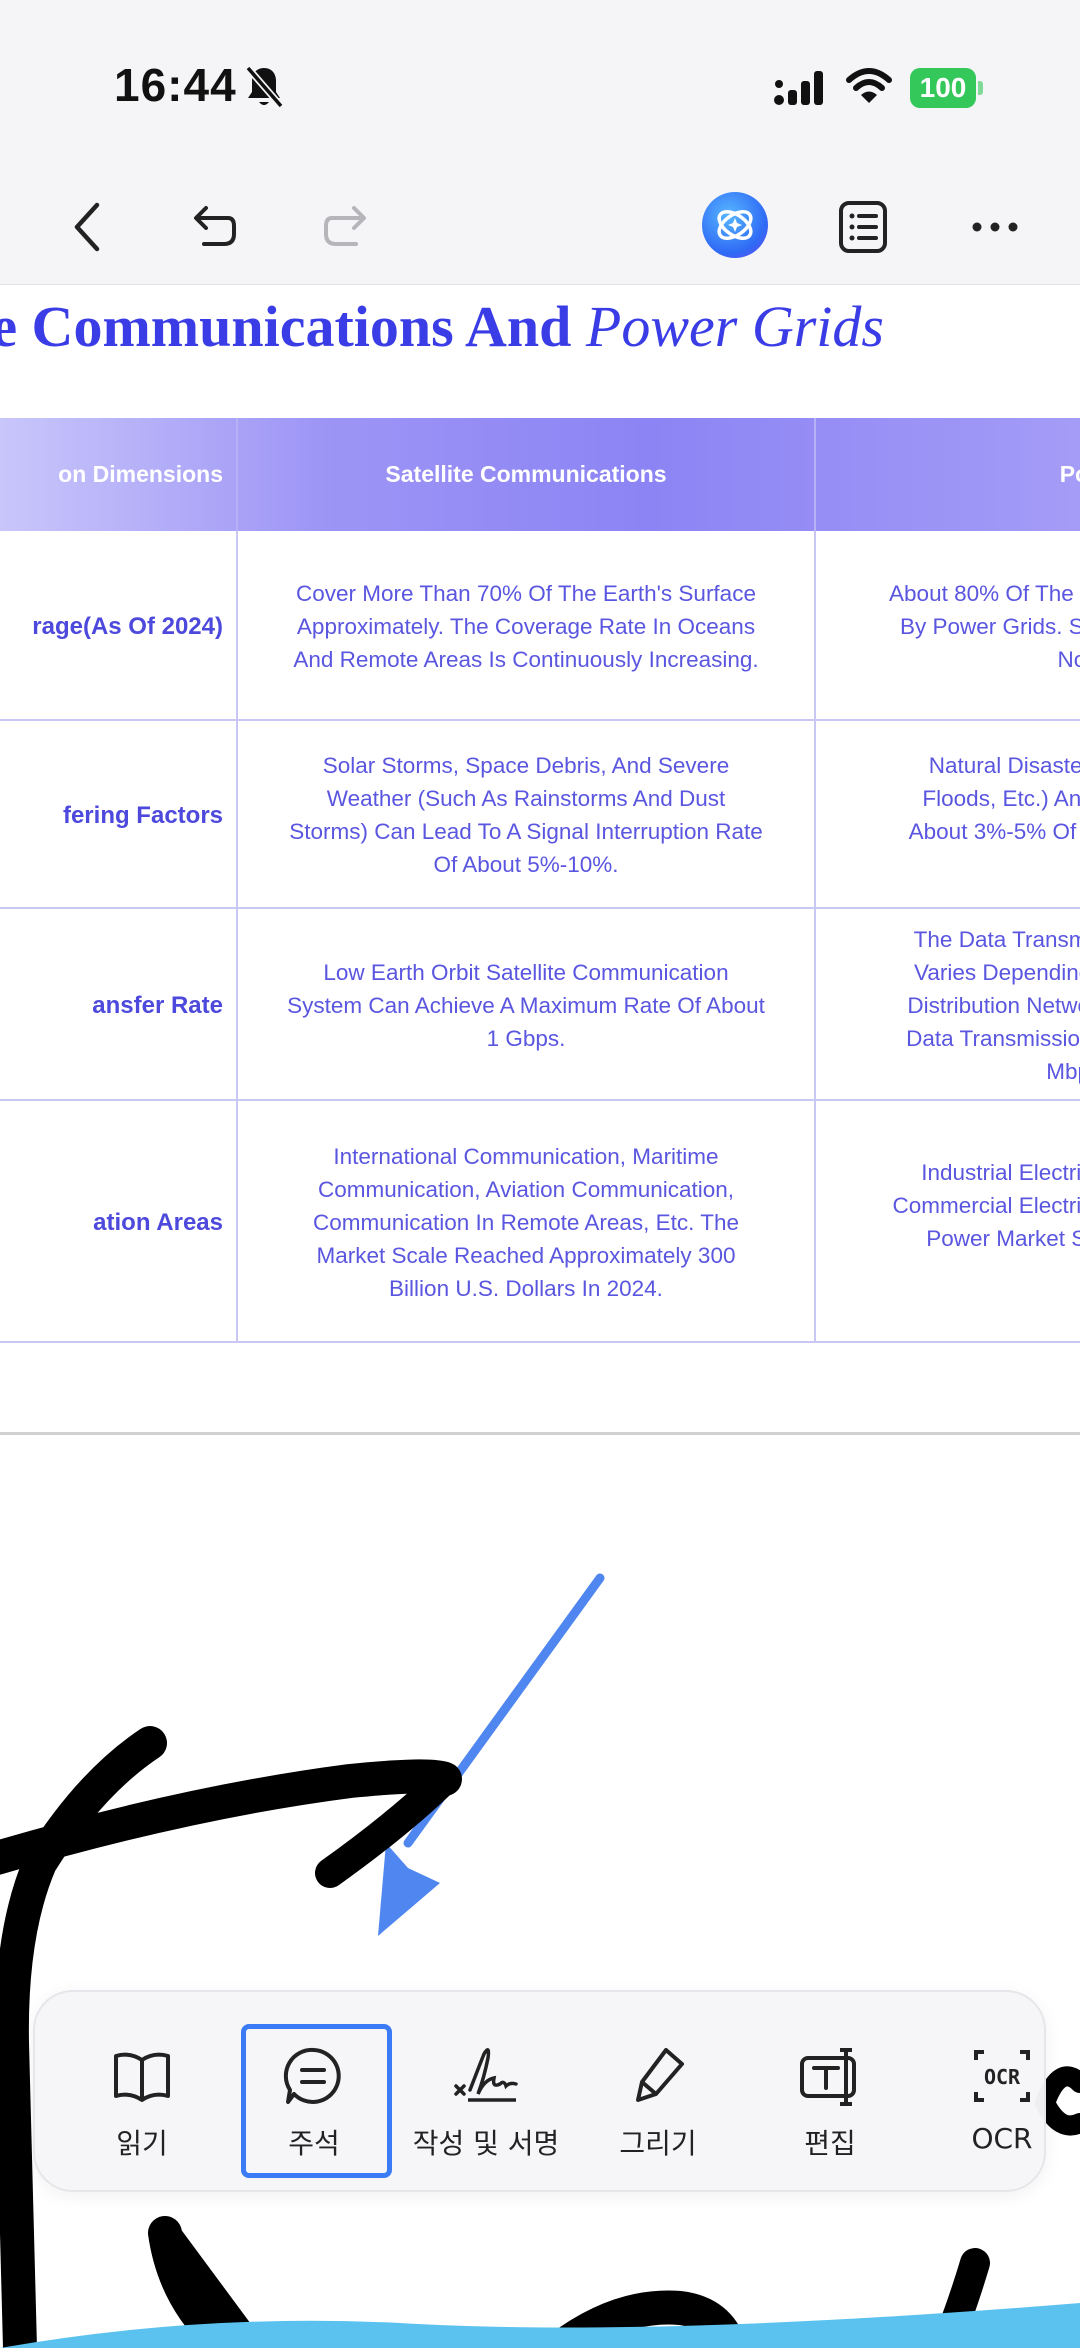 This screenshot has height=2348, width=1080. I want to click on redo-icon, so click(345, 226).